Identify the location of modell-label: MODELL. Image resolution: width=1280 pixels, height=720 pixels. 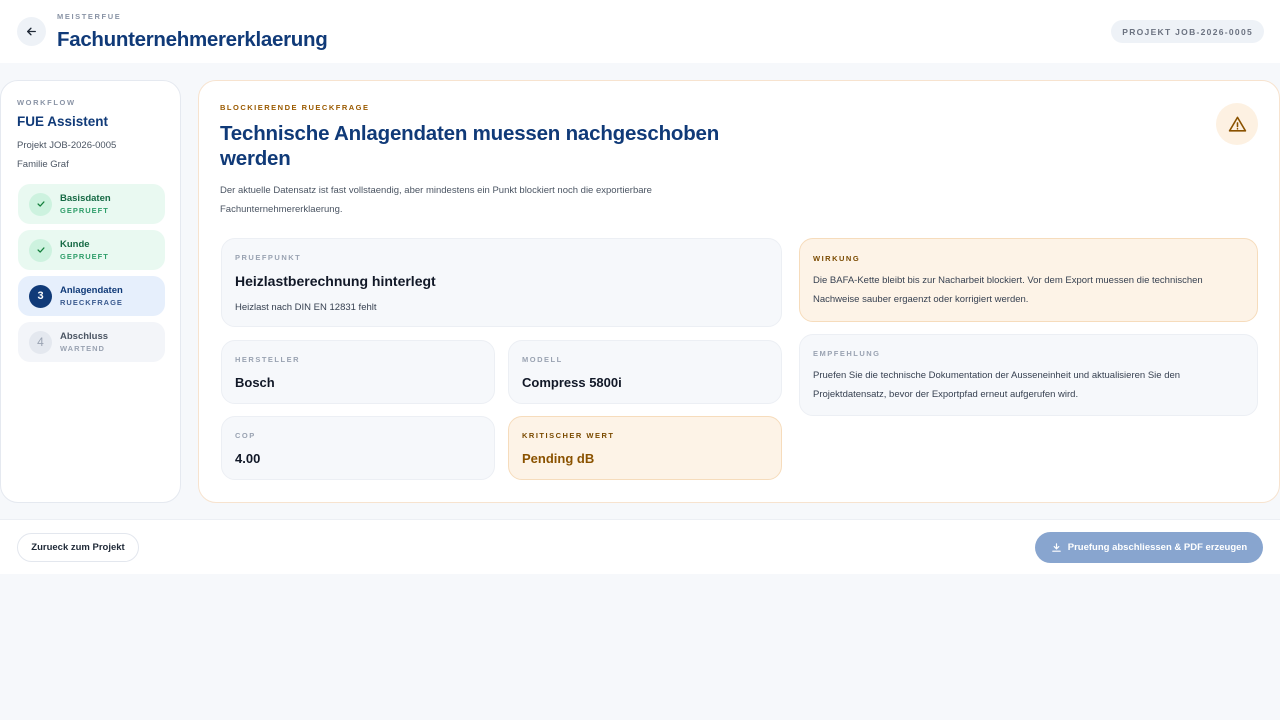
(542, 359).